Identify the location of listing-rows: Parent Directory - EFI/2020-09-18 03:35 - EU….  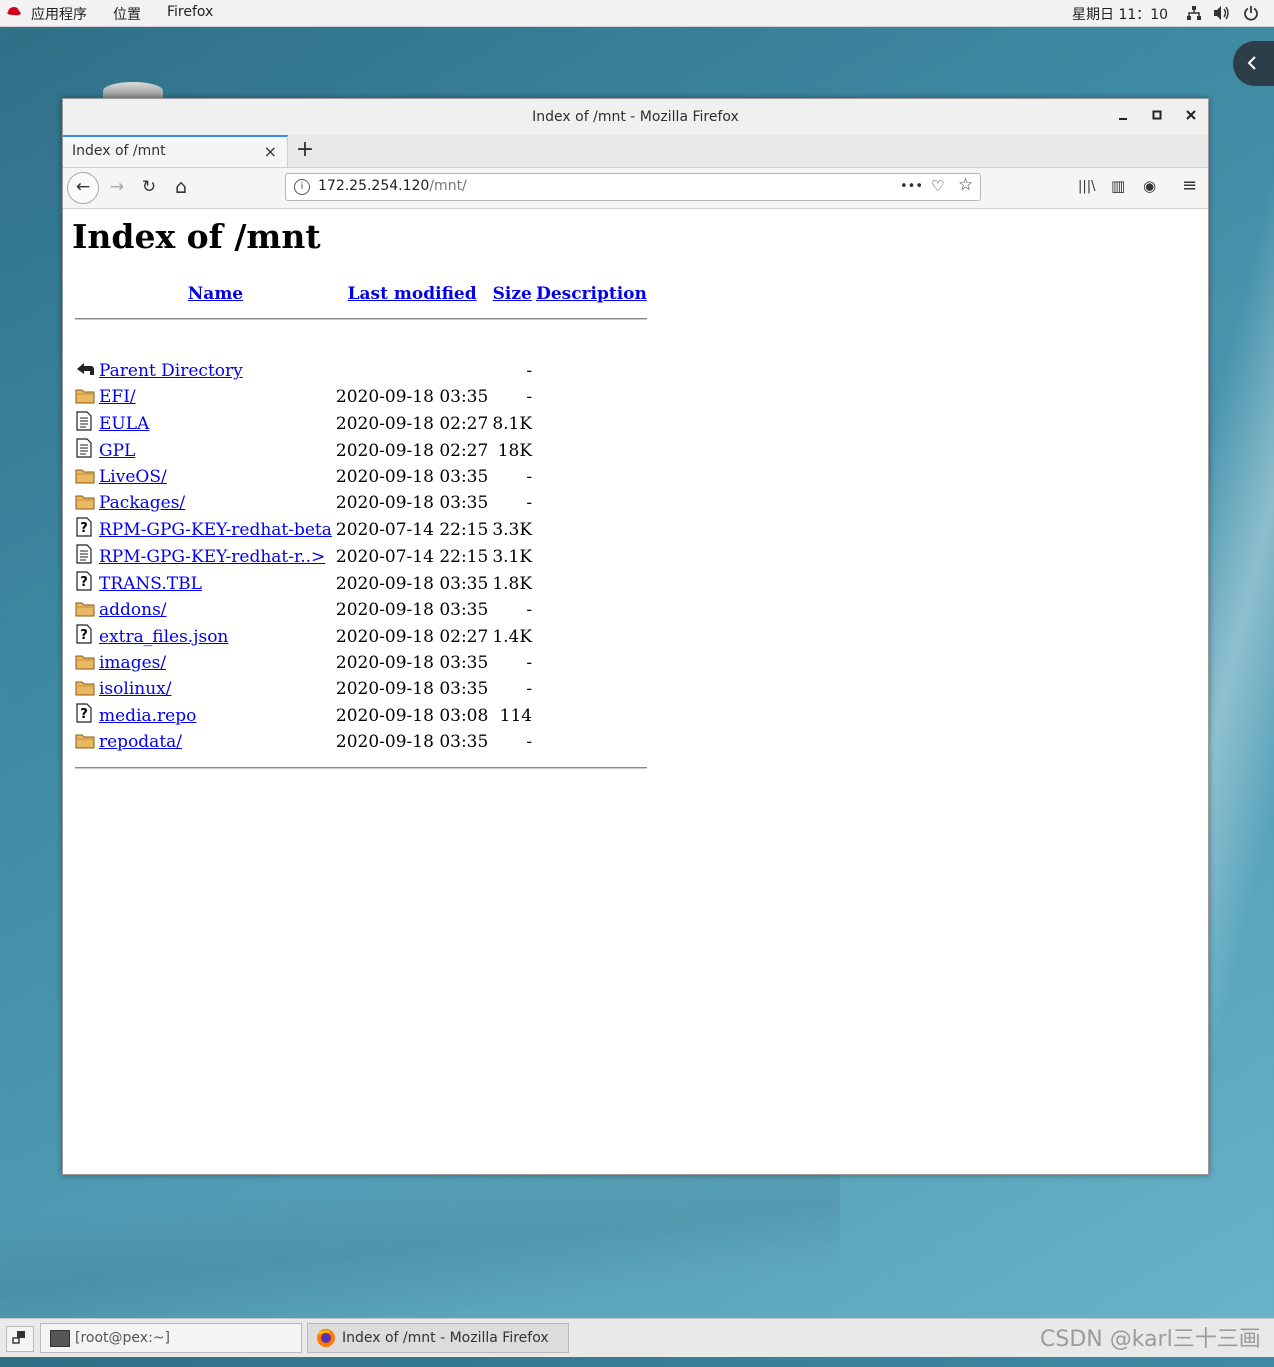
(361, 556).